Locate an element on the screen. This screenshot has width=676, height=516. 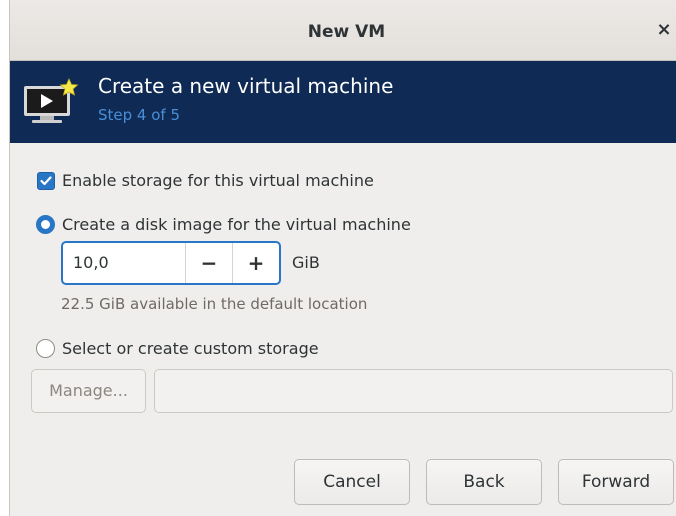
title-bar: New VM × is located at coordinates (343, 30).